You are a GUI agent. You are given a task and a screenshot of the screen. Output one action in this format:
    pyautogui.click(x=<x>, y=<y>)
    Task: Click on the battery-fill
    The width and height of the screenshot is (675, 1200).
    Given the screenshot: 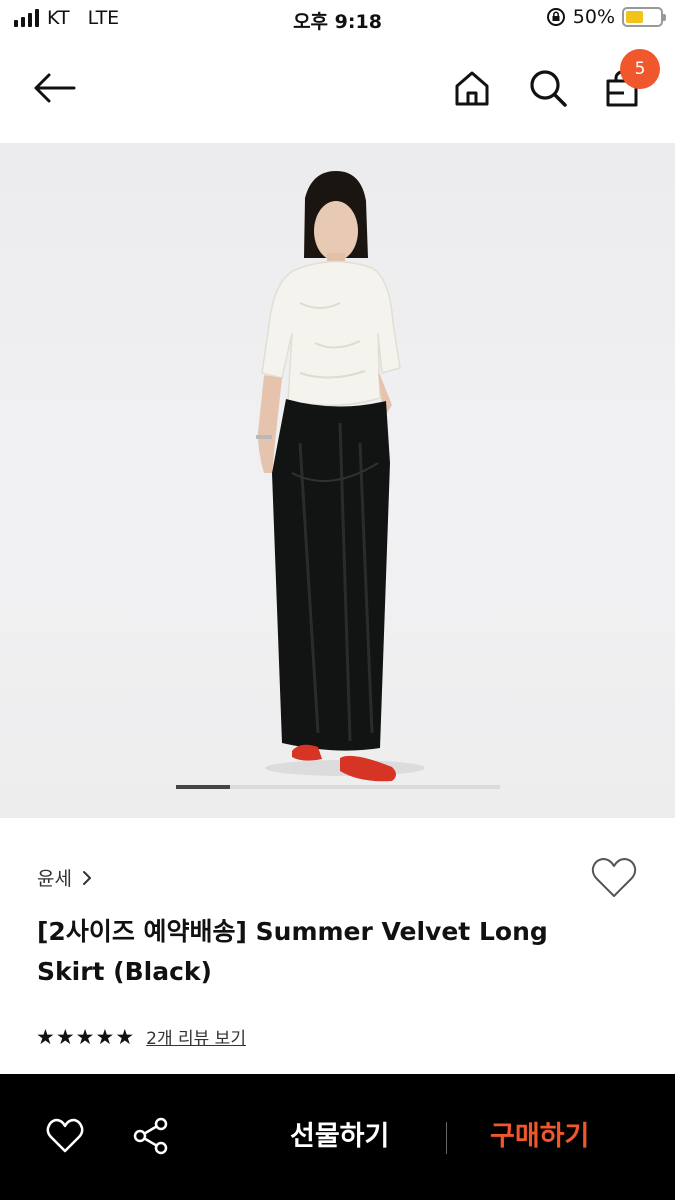 What is the action you would take?
    pyautogui.click(x=634, y=17)
    